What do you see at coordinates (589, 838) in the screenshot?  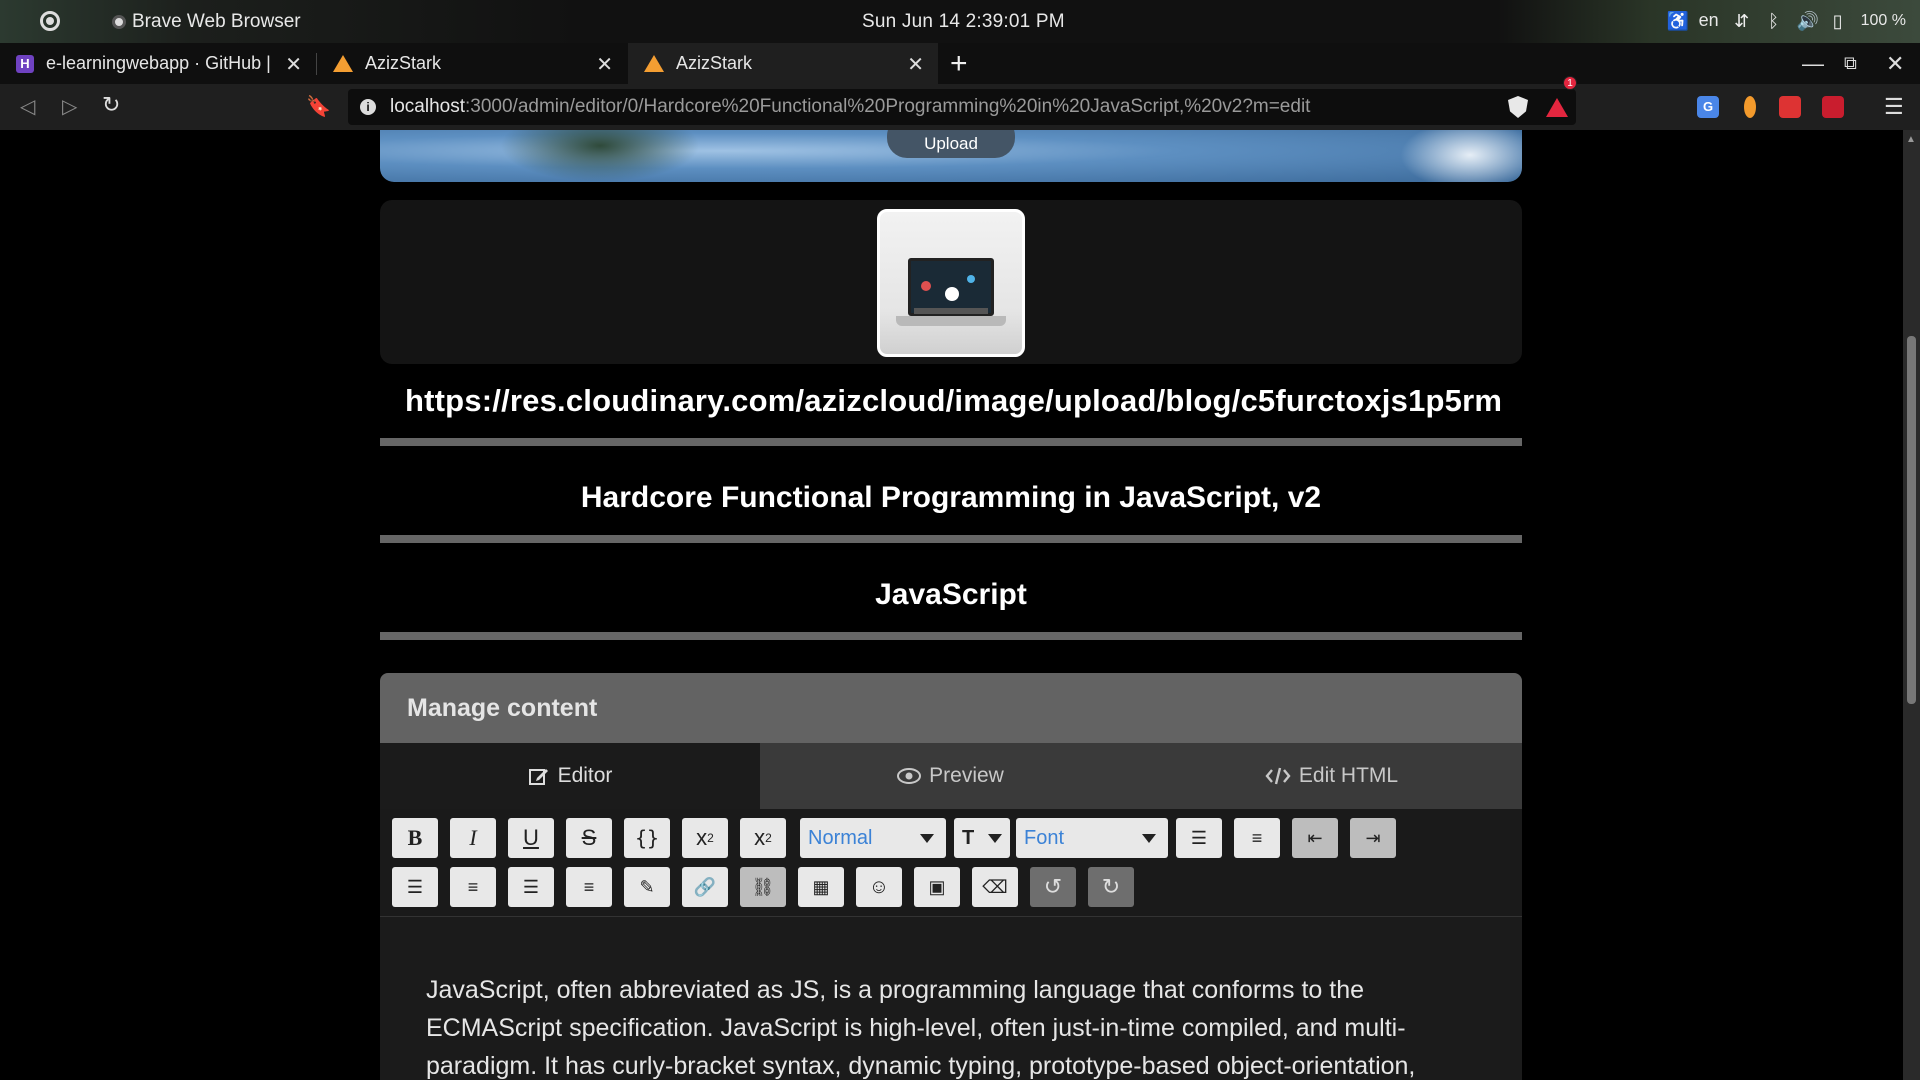 I see `strikethrough-button: S` at bounding box center [589, 838].